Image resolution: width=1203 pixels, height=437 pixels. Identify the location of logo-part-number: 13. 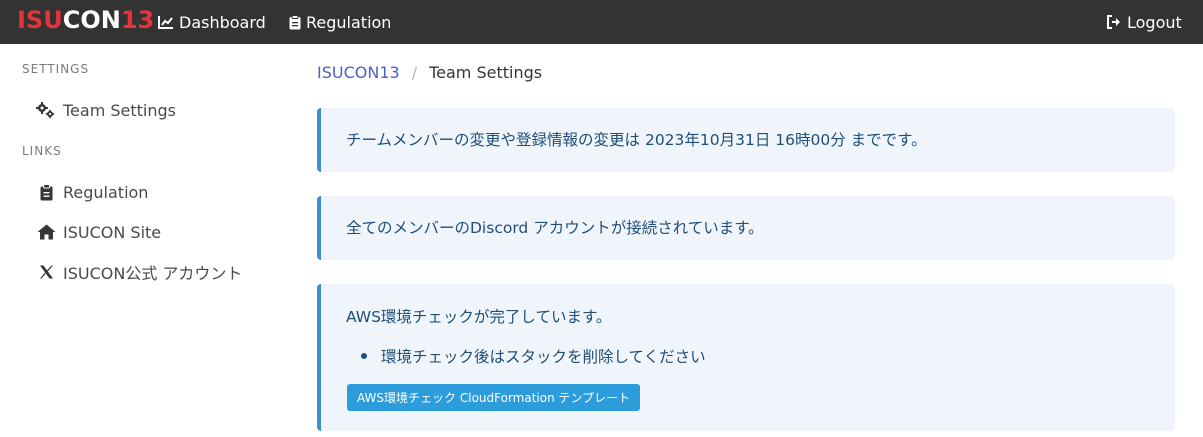
(137, 20).